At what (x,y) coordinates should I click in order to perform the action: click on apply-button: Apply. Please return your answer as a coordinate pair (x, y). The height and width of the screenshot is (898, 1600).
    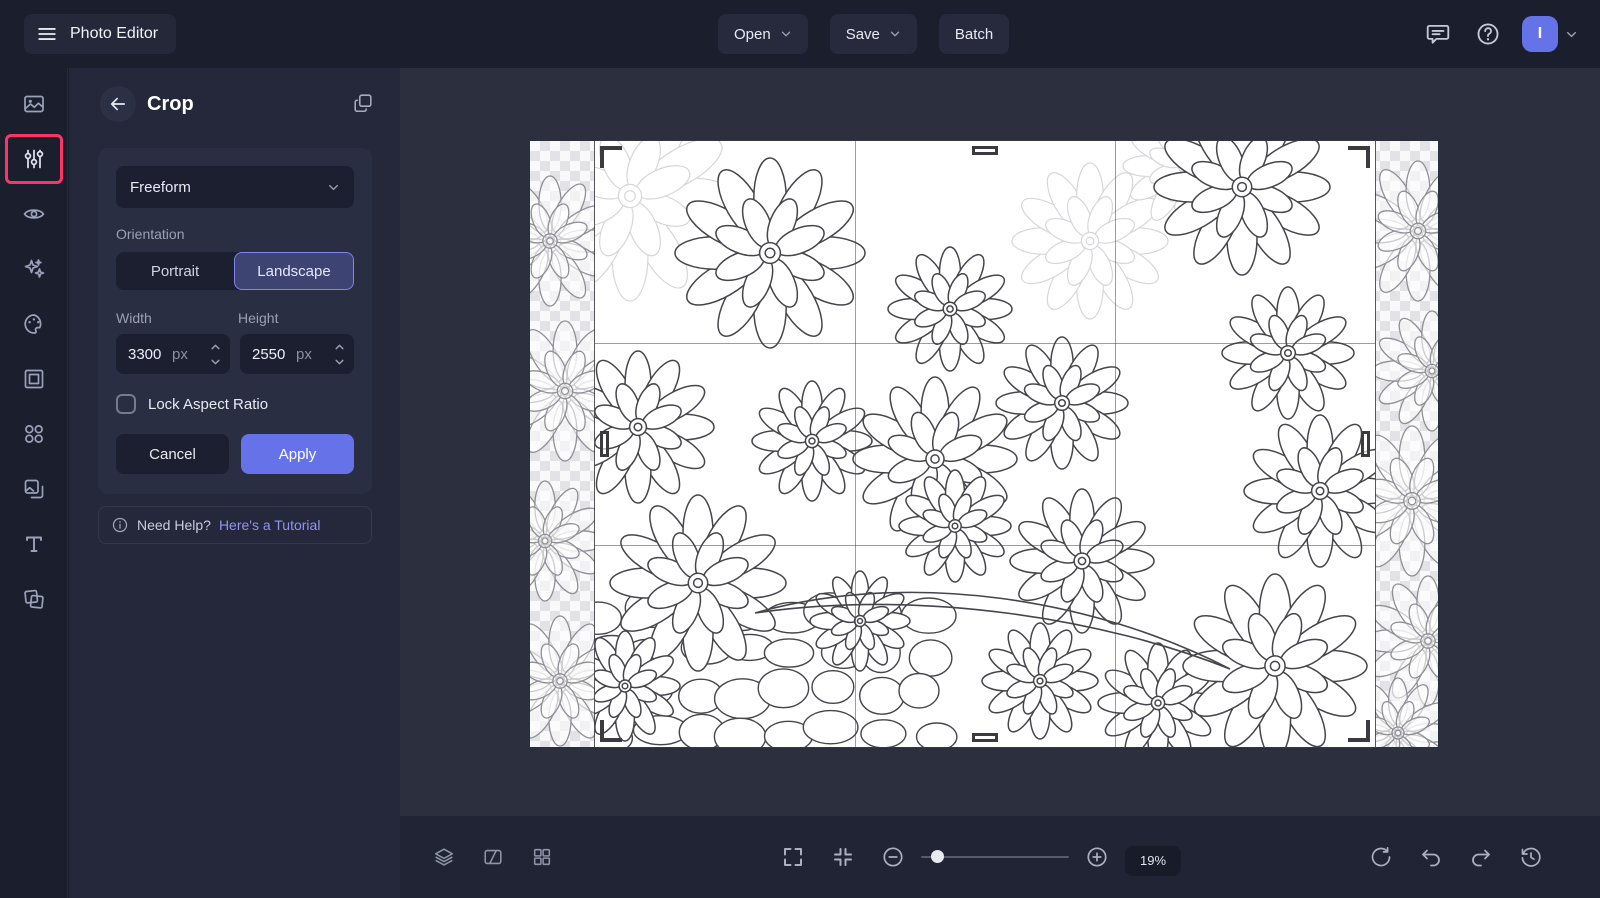
    Looking at the image, I should click on (297, 454).